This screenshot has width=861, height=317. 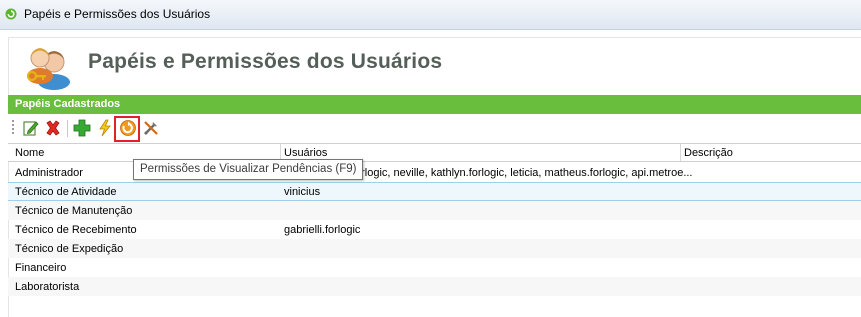 What do you see at coordinates (41, 268) in the screenshot?
I see `cell-nome: Financeiro` at bounding box center [41, 268].